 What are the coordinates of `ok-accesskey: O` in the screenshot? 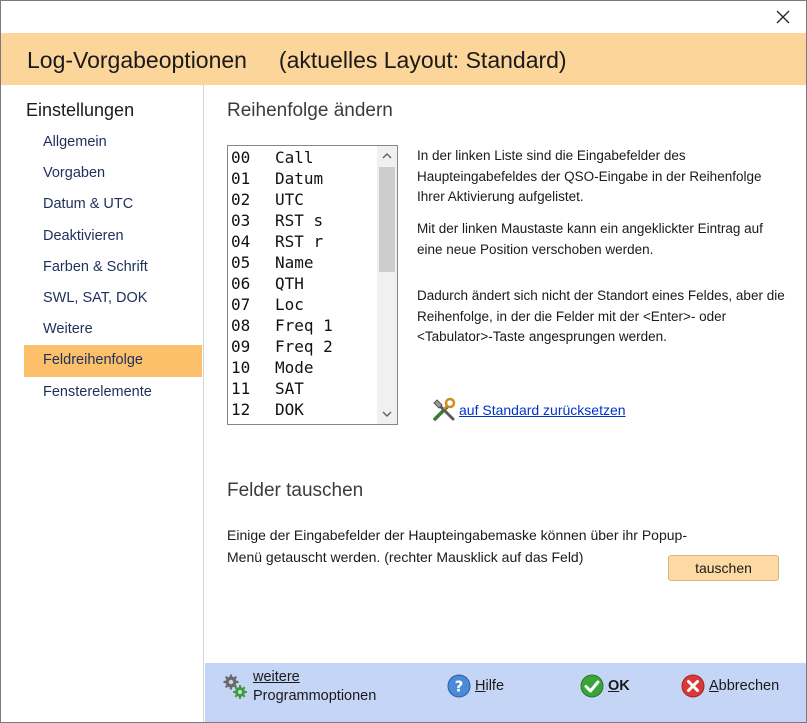 It's located at (614, 686).